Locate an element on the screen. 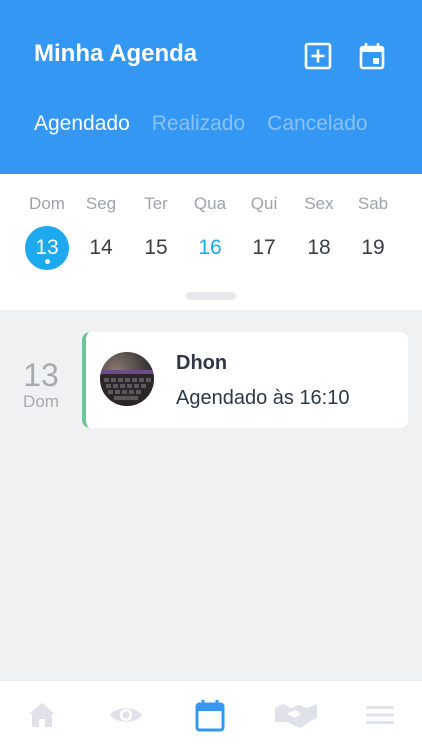 This screenshot has height=750, width=422. nav-view is located at coordinates (126, 715).